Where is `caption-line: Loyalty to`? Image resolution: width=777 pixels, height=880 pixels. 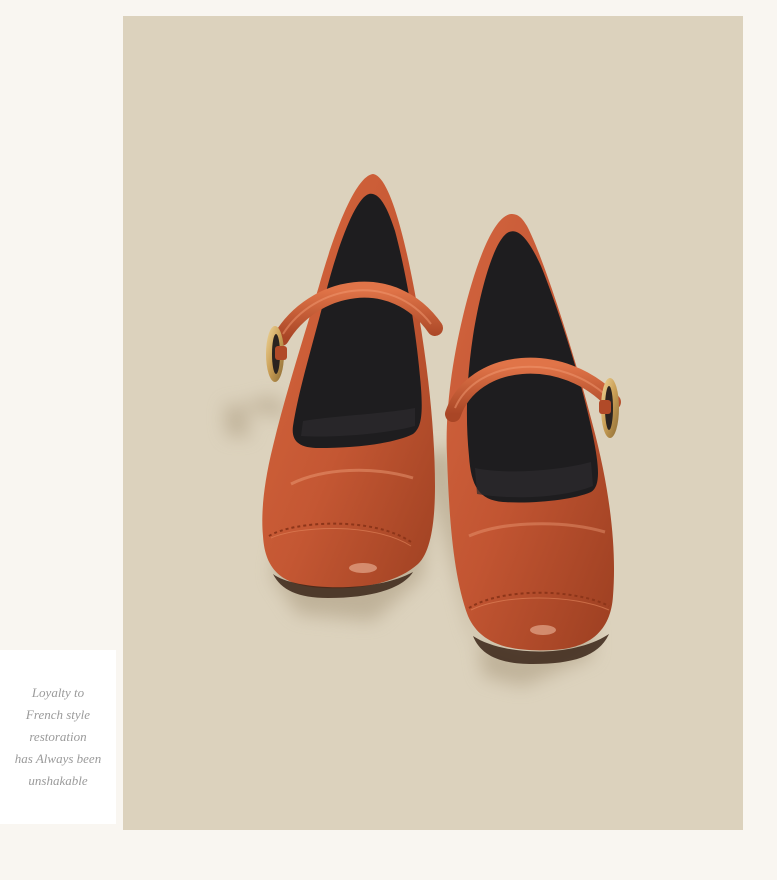 caption-line: Loyalty to is located at coordinates (58, 692).